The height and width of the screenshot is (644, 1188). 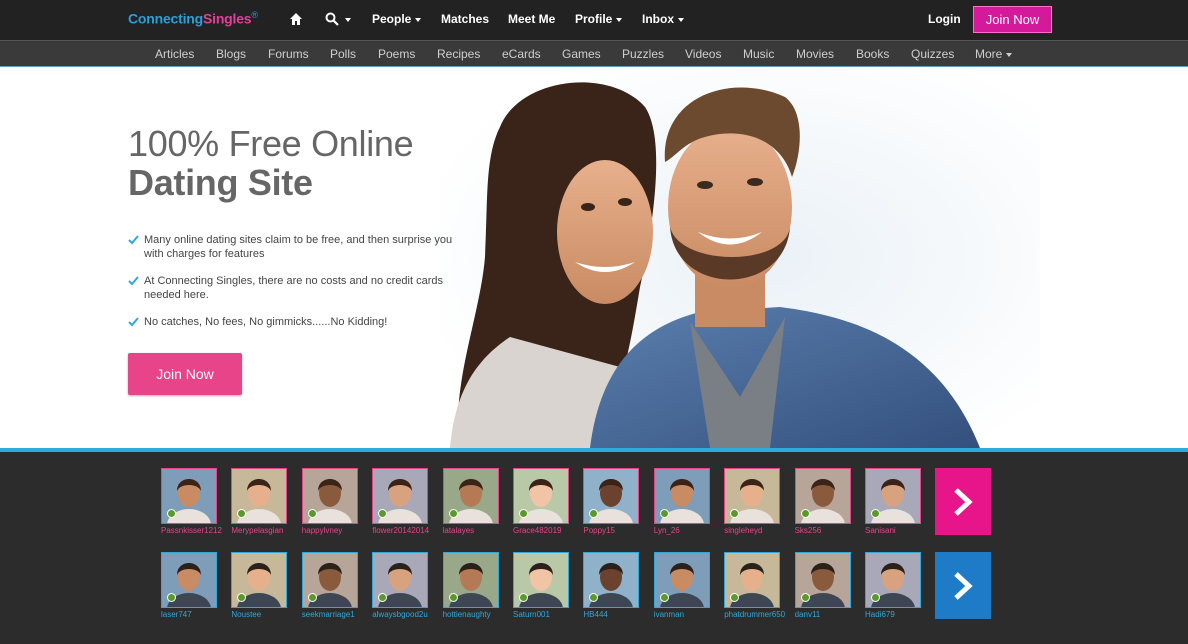 What do you see at coordinates (259, 585) in the screenshot?
I see `member-card: Noustee` at bounding box center [259, 585].